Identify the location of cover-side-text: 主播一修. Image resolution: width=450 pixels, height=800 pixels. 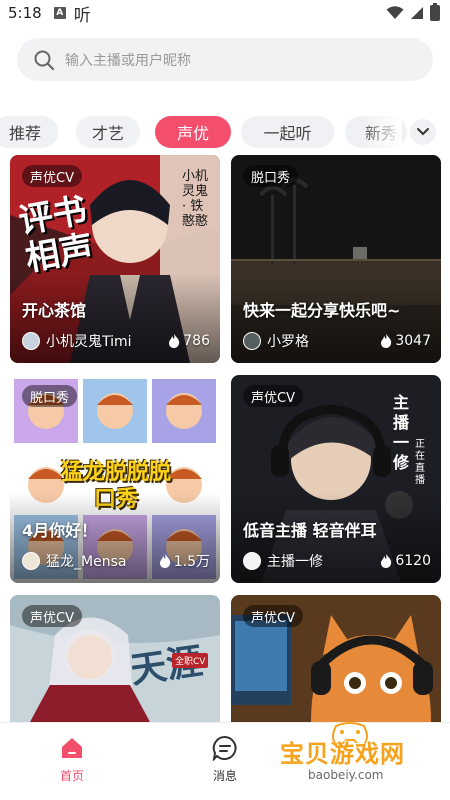
(401, 432).